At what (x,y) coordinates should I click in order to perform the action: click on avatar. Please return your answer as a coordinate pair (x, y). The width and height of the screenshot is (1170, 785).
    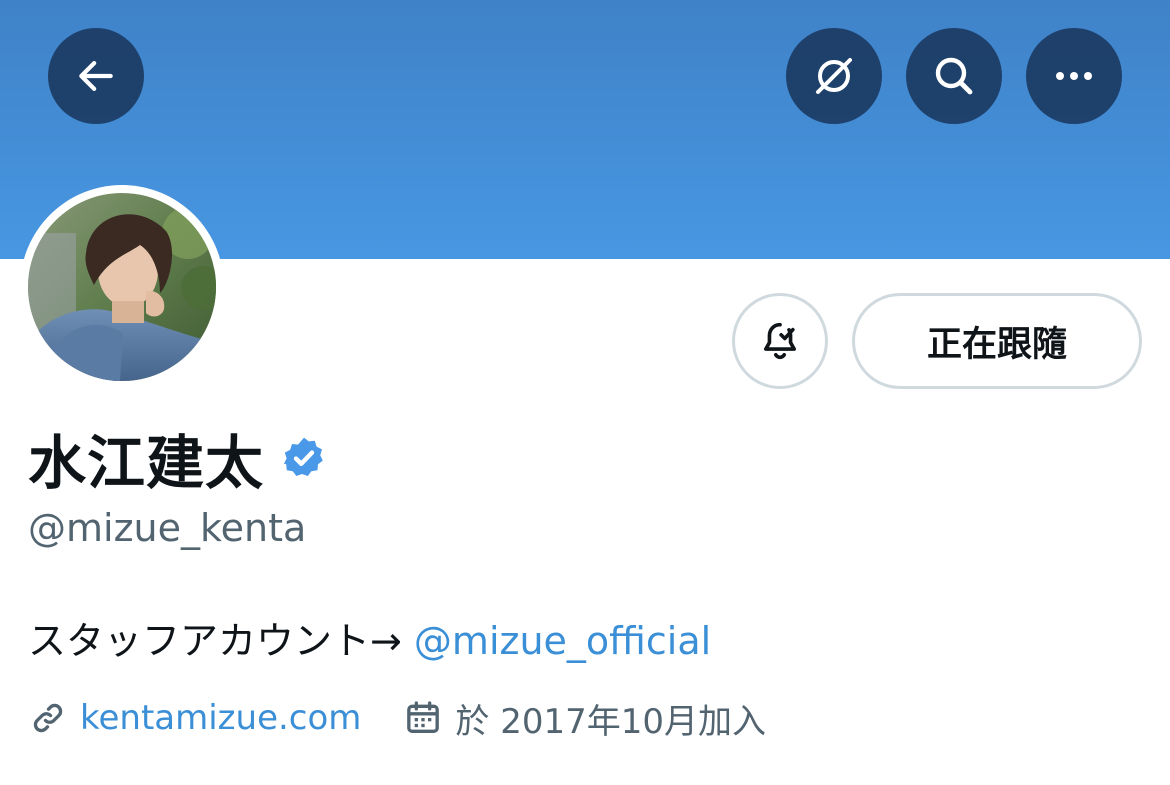
    Looking at the image, I should click on (122, 287).